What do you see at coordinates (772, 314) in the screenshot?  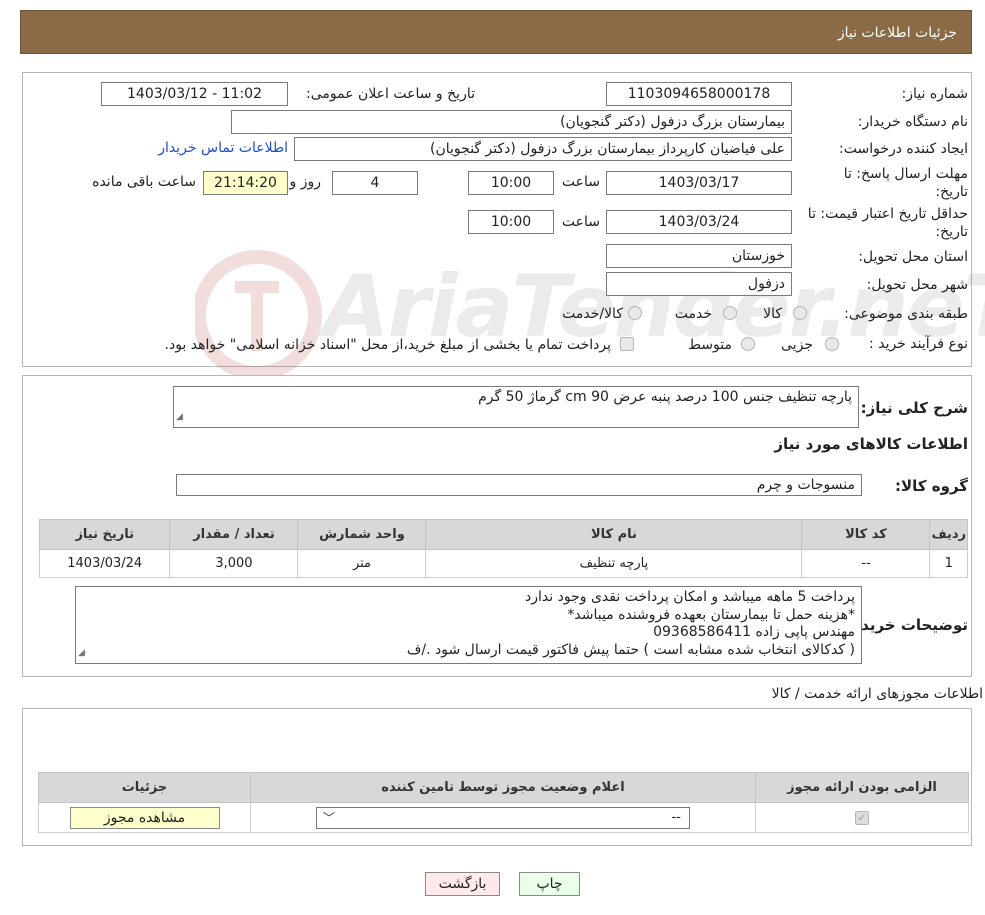 I see `category-option-goods: کالا` at bounding box center [772, 314].